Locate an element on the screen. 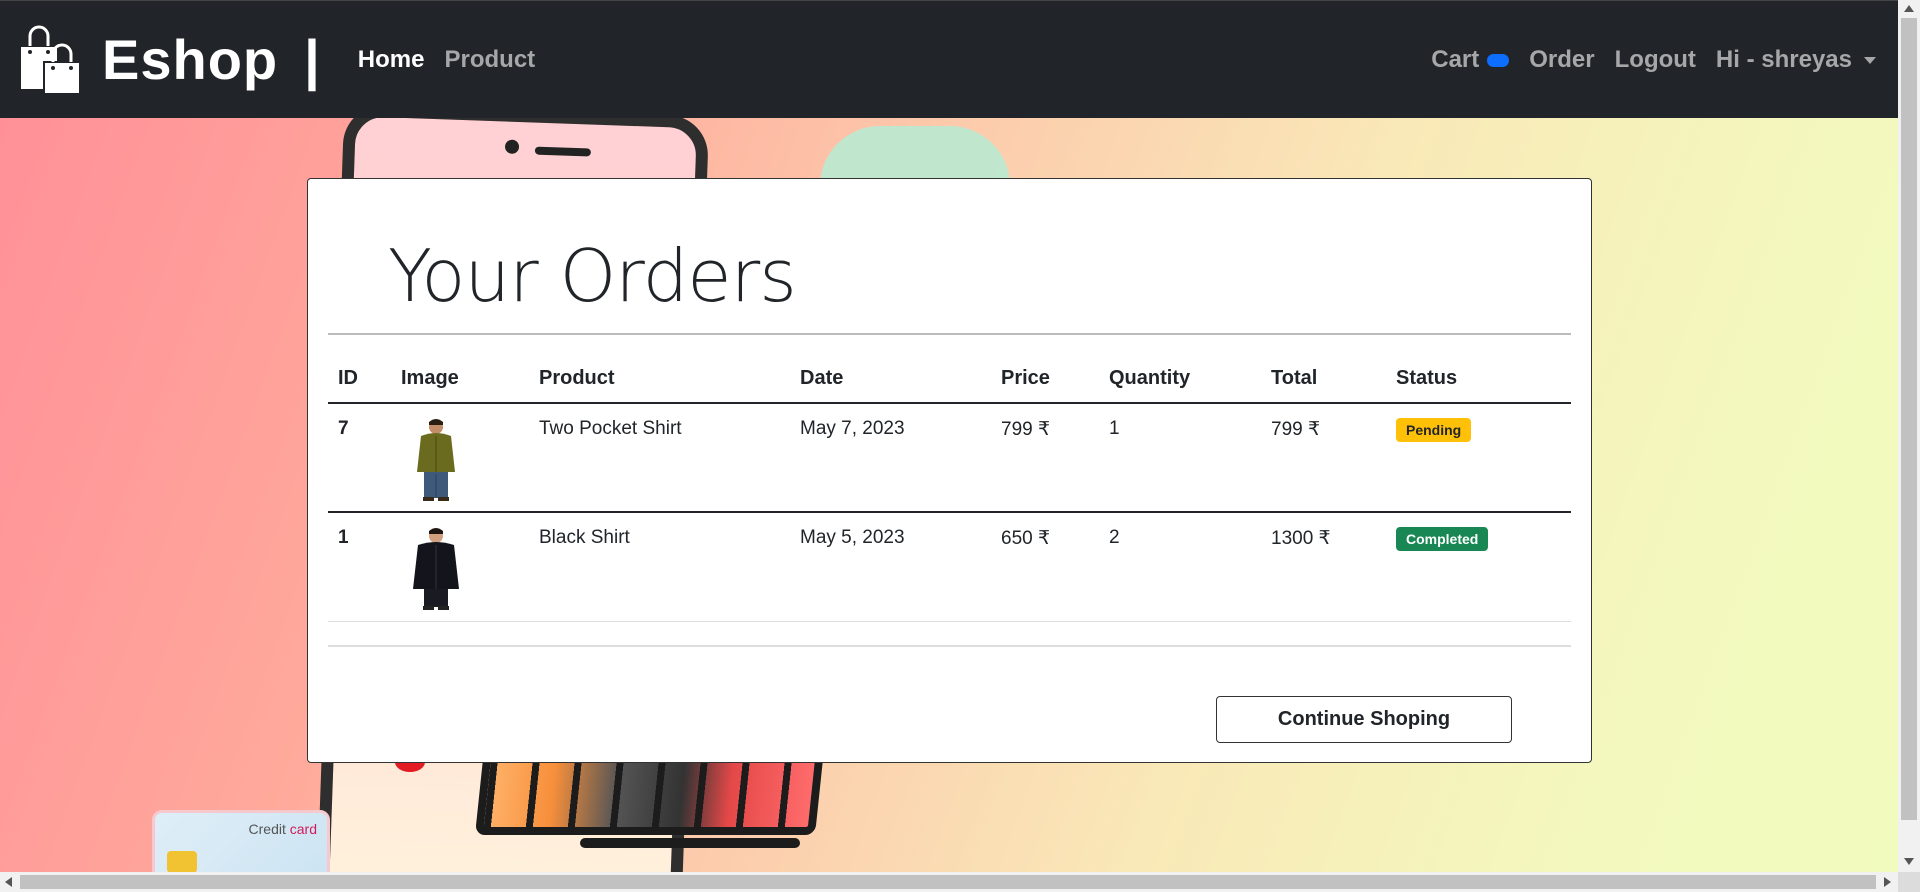 The height and width of the screenshot is (892, 1920). order-total: 799 ₹ is located at coordinates (1323, 458).